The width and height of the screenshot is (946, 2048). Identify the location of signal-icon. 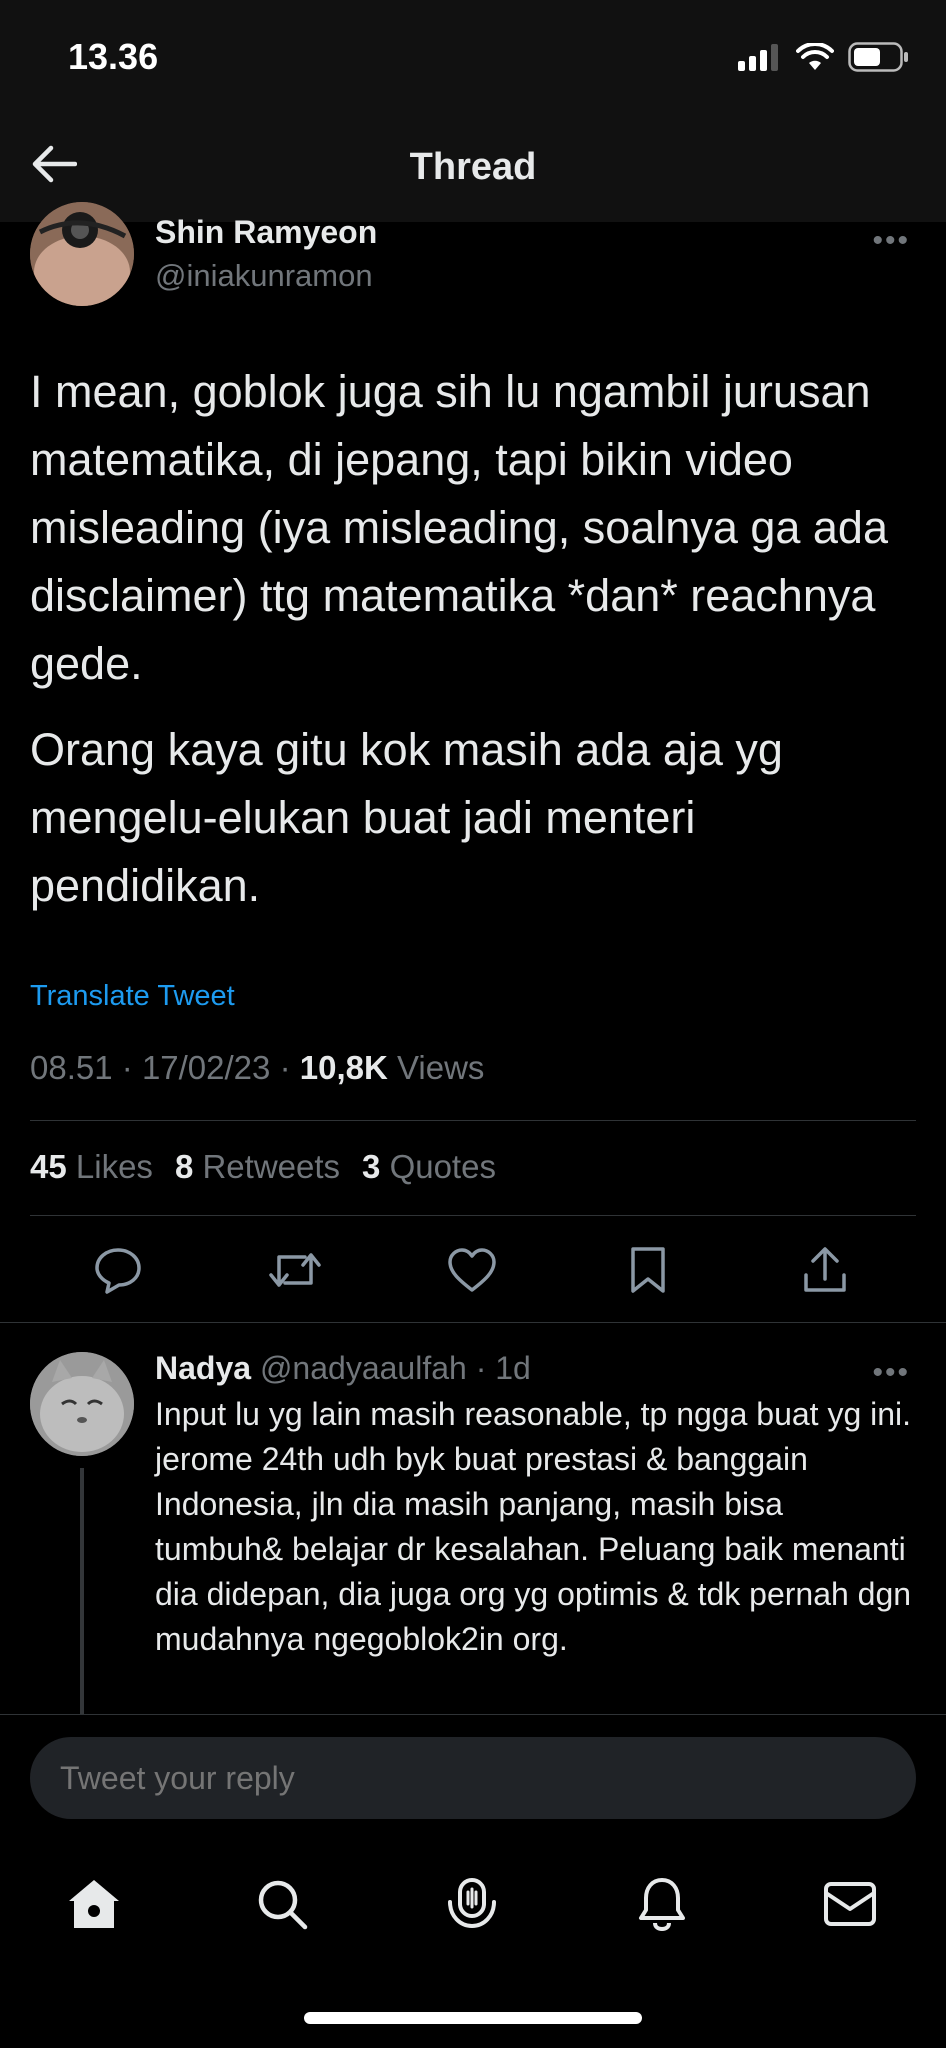
(758, 57).